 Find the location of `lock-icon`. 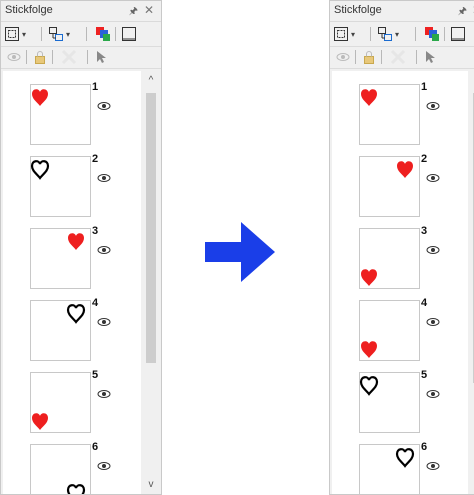

lock-icon is located at coordinates (369, 57).